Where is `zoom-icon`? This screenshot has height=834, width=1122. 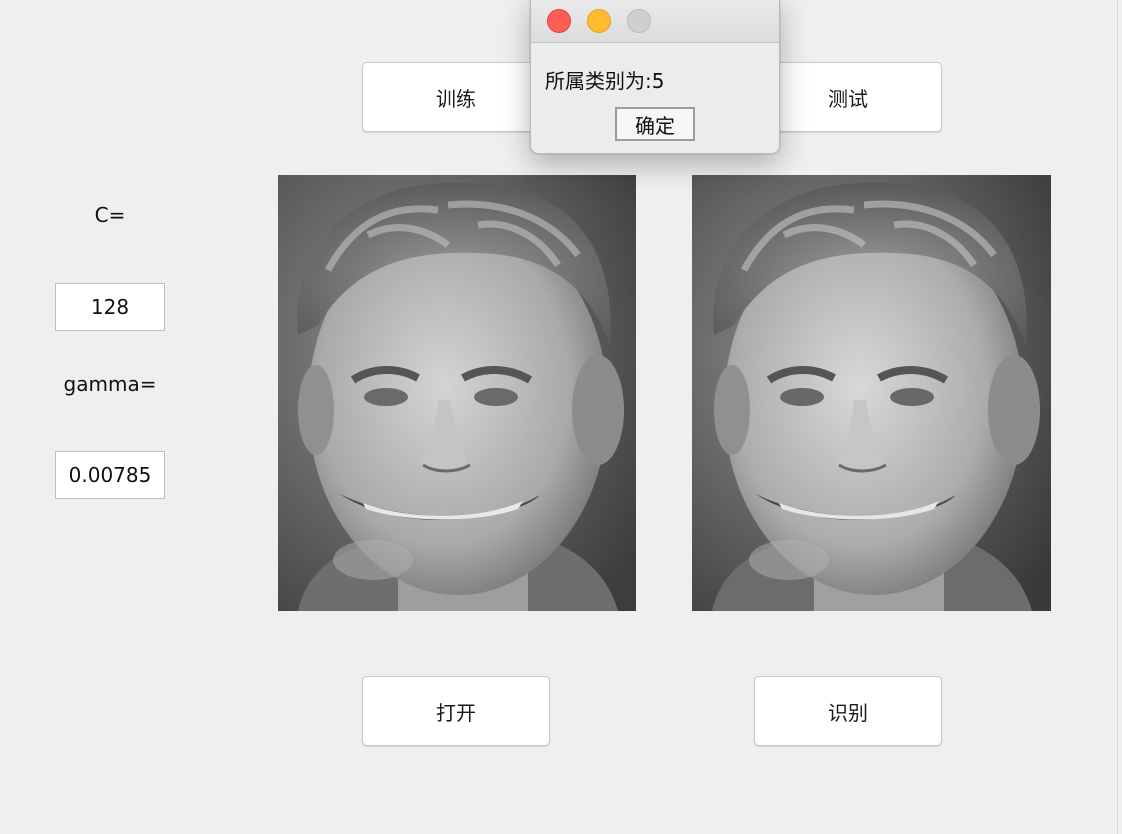 zoom-icon is located at coordinates (639, 21).